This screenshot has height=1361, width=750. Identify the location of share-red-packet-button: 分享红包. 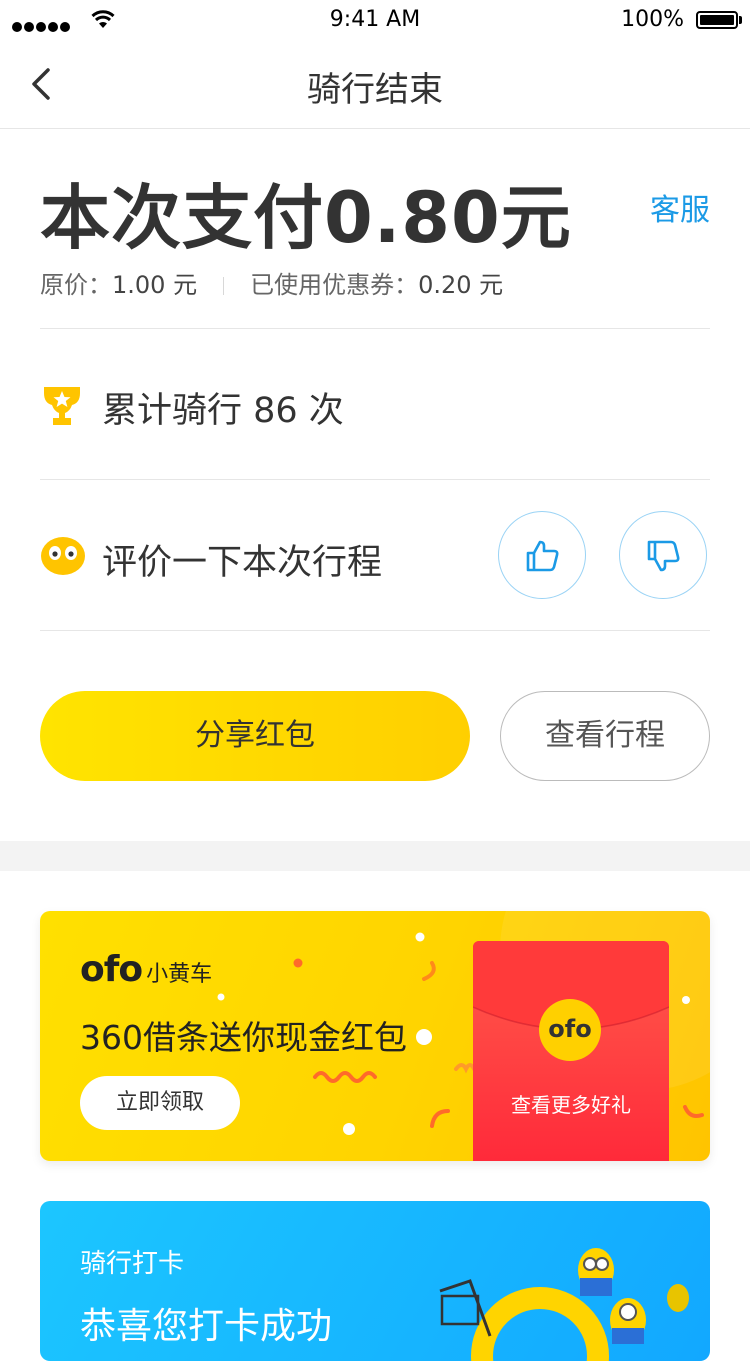
(255, 736).